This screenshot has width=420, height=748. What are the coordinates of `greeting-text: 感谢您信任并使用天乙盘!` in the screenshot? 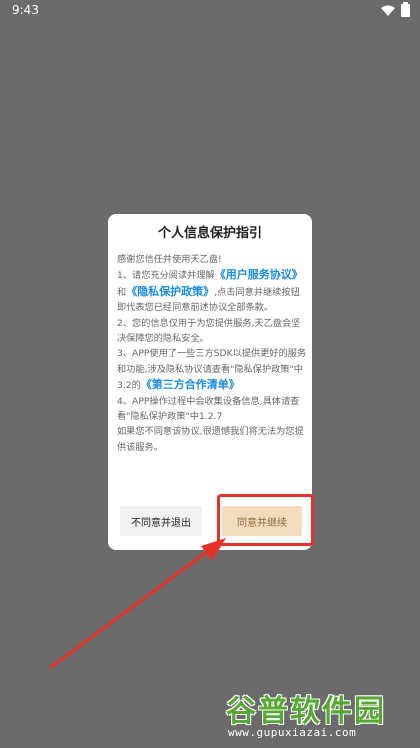 It's located at (169, 259).